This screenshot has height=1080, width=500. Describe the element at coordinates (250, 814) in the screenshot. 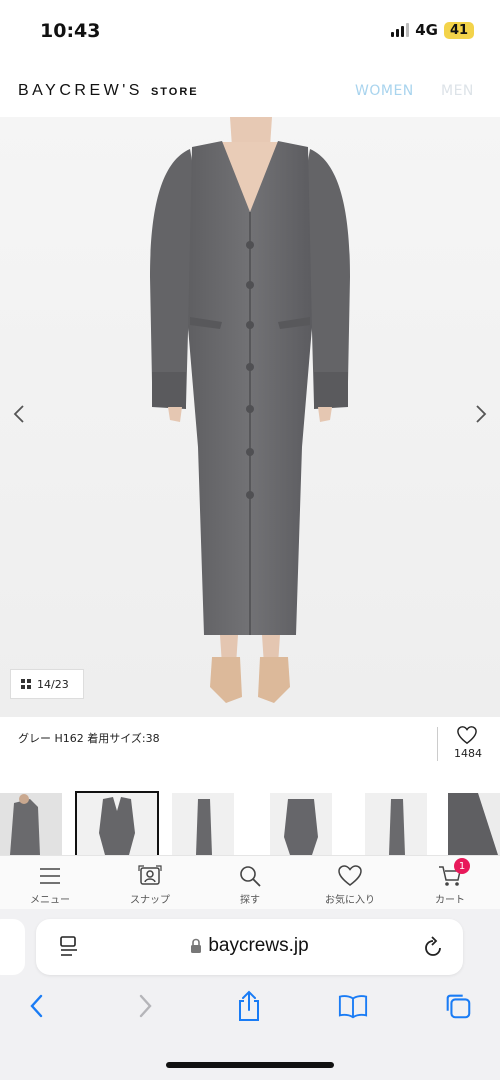

I see `thumbnail-strip` at that location.